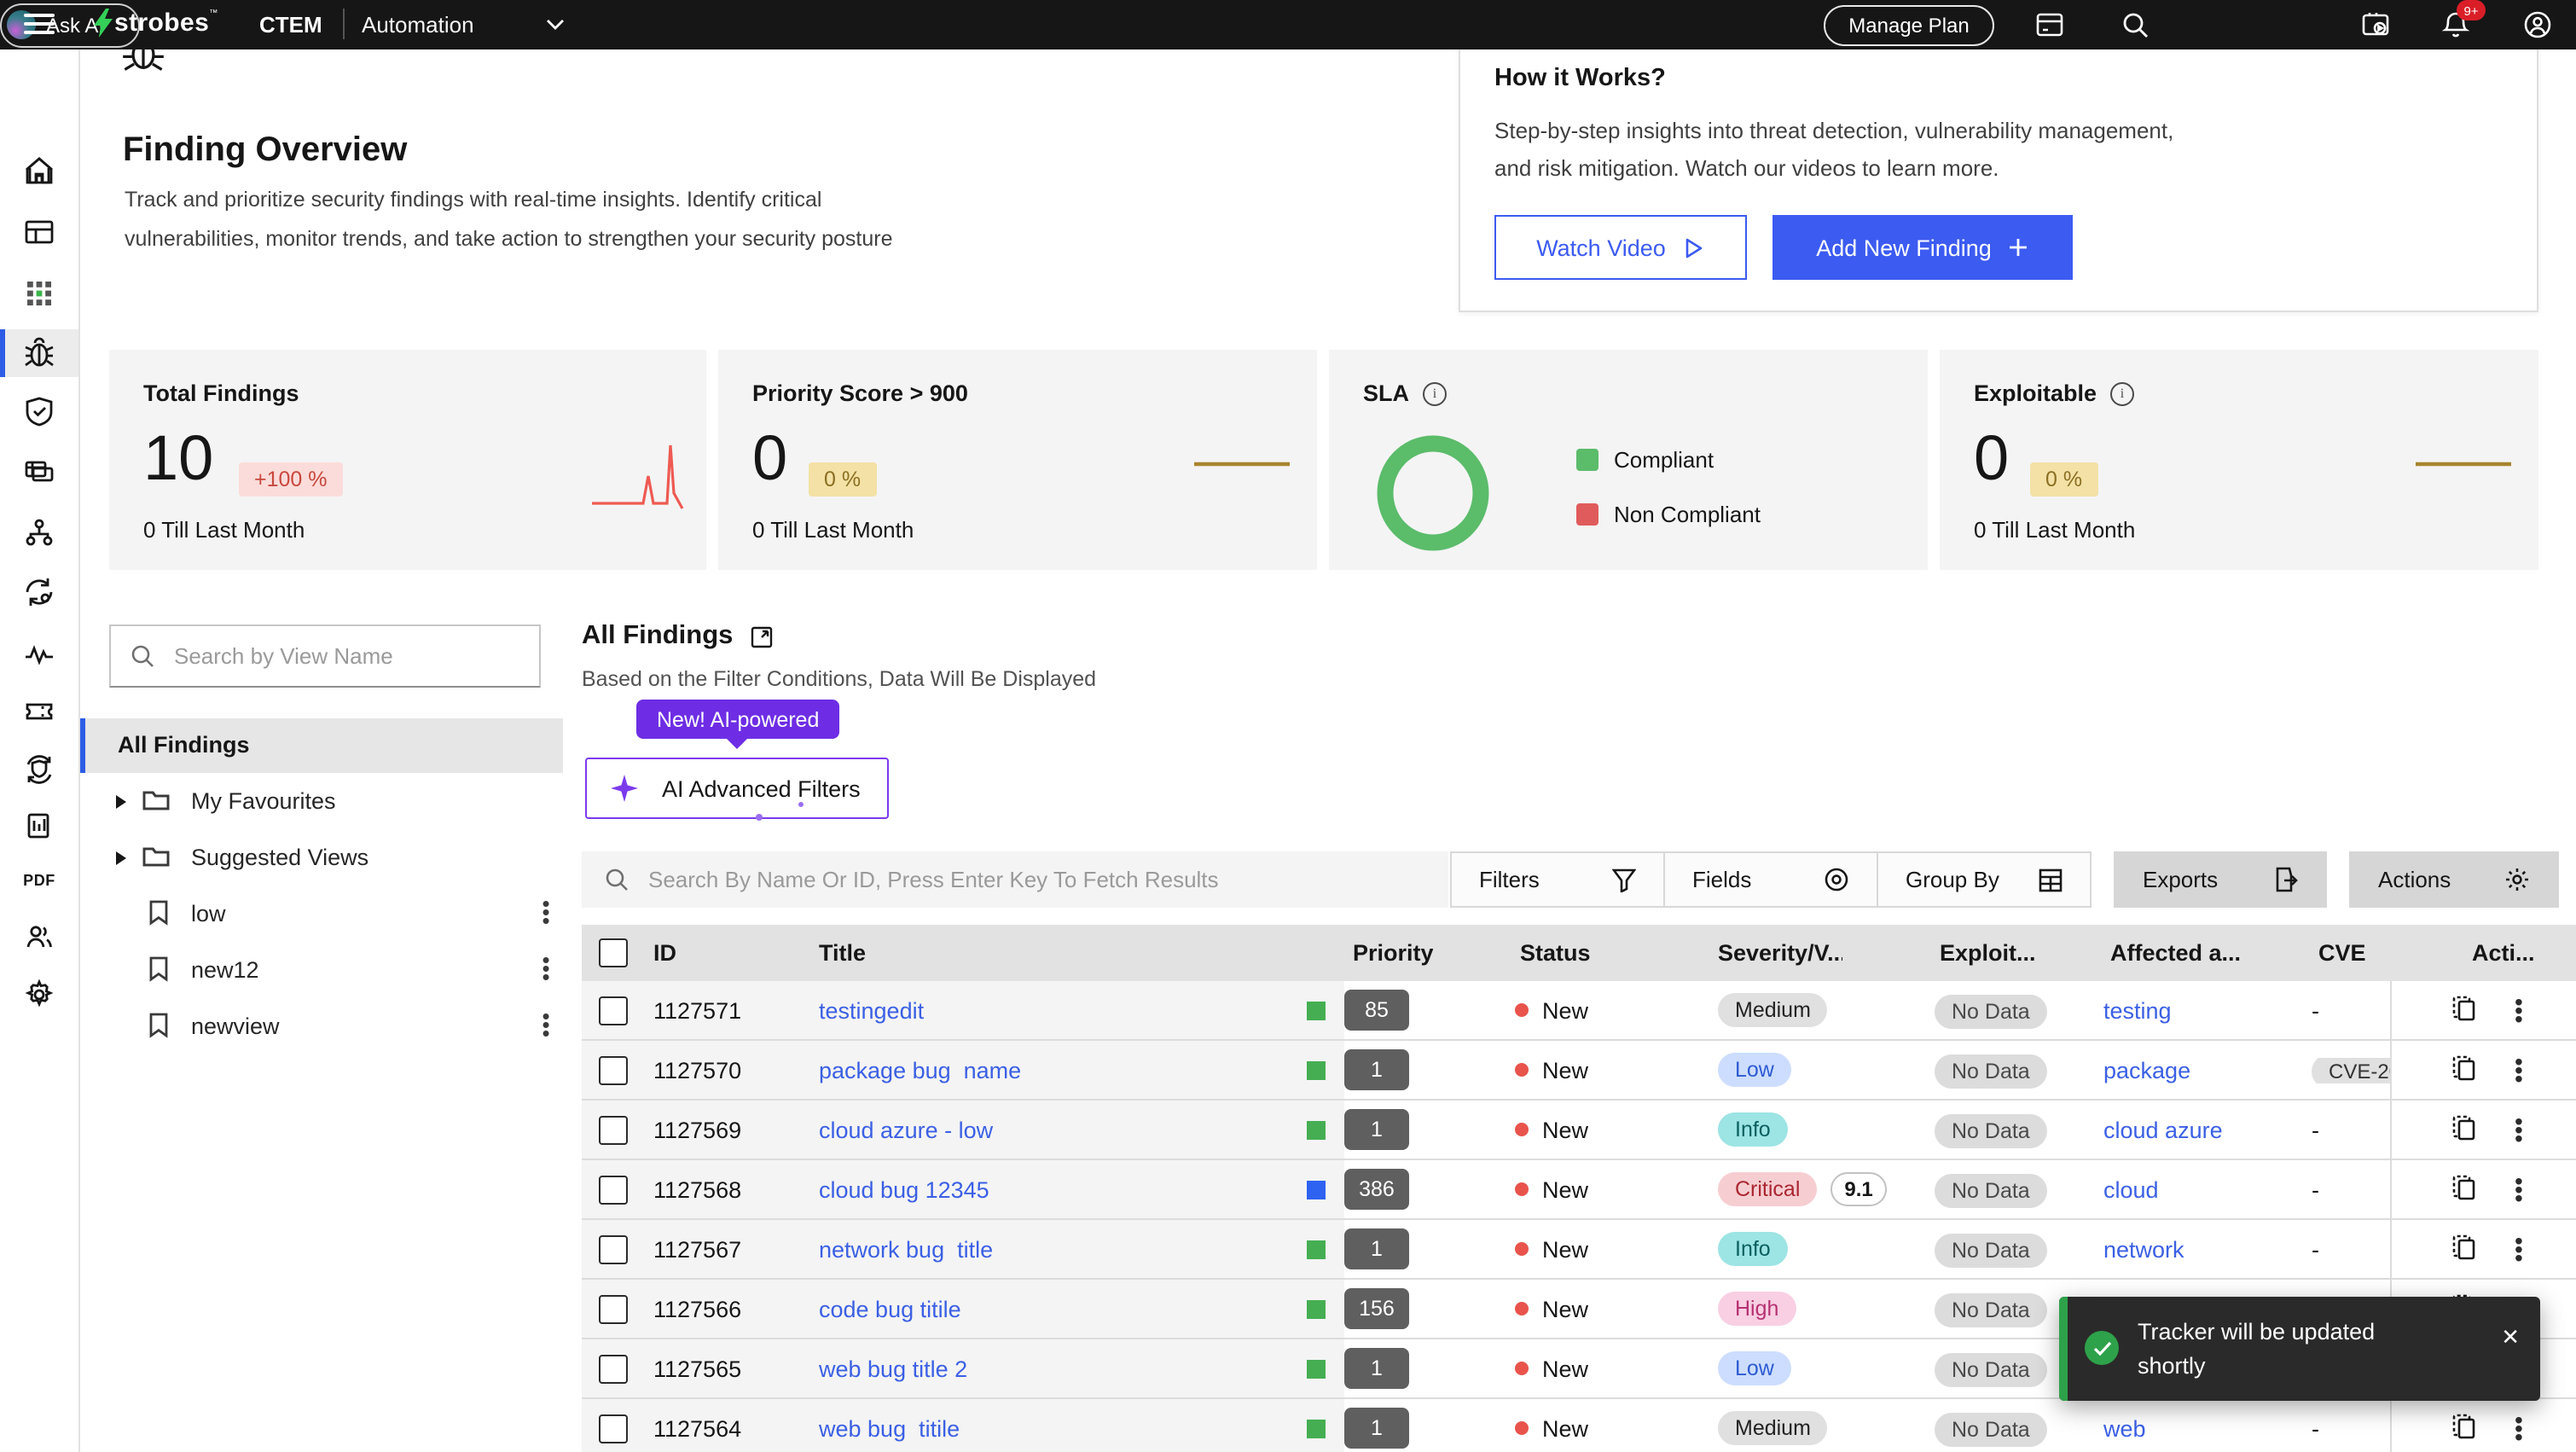 Image resolution: width=2576 pixels, height=1452 pixels. What do you see at coordinates (1922, 247) in the screenshot?
I see `add-new-finding-button: Add New Finding` at bounding box center [1922, 247].